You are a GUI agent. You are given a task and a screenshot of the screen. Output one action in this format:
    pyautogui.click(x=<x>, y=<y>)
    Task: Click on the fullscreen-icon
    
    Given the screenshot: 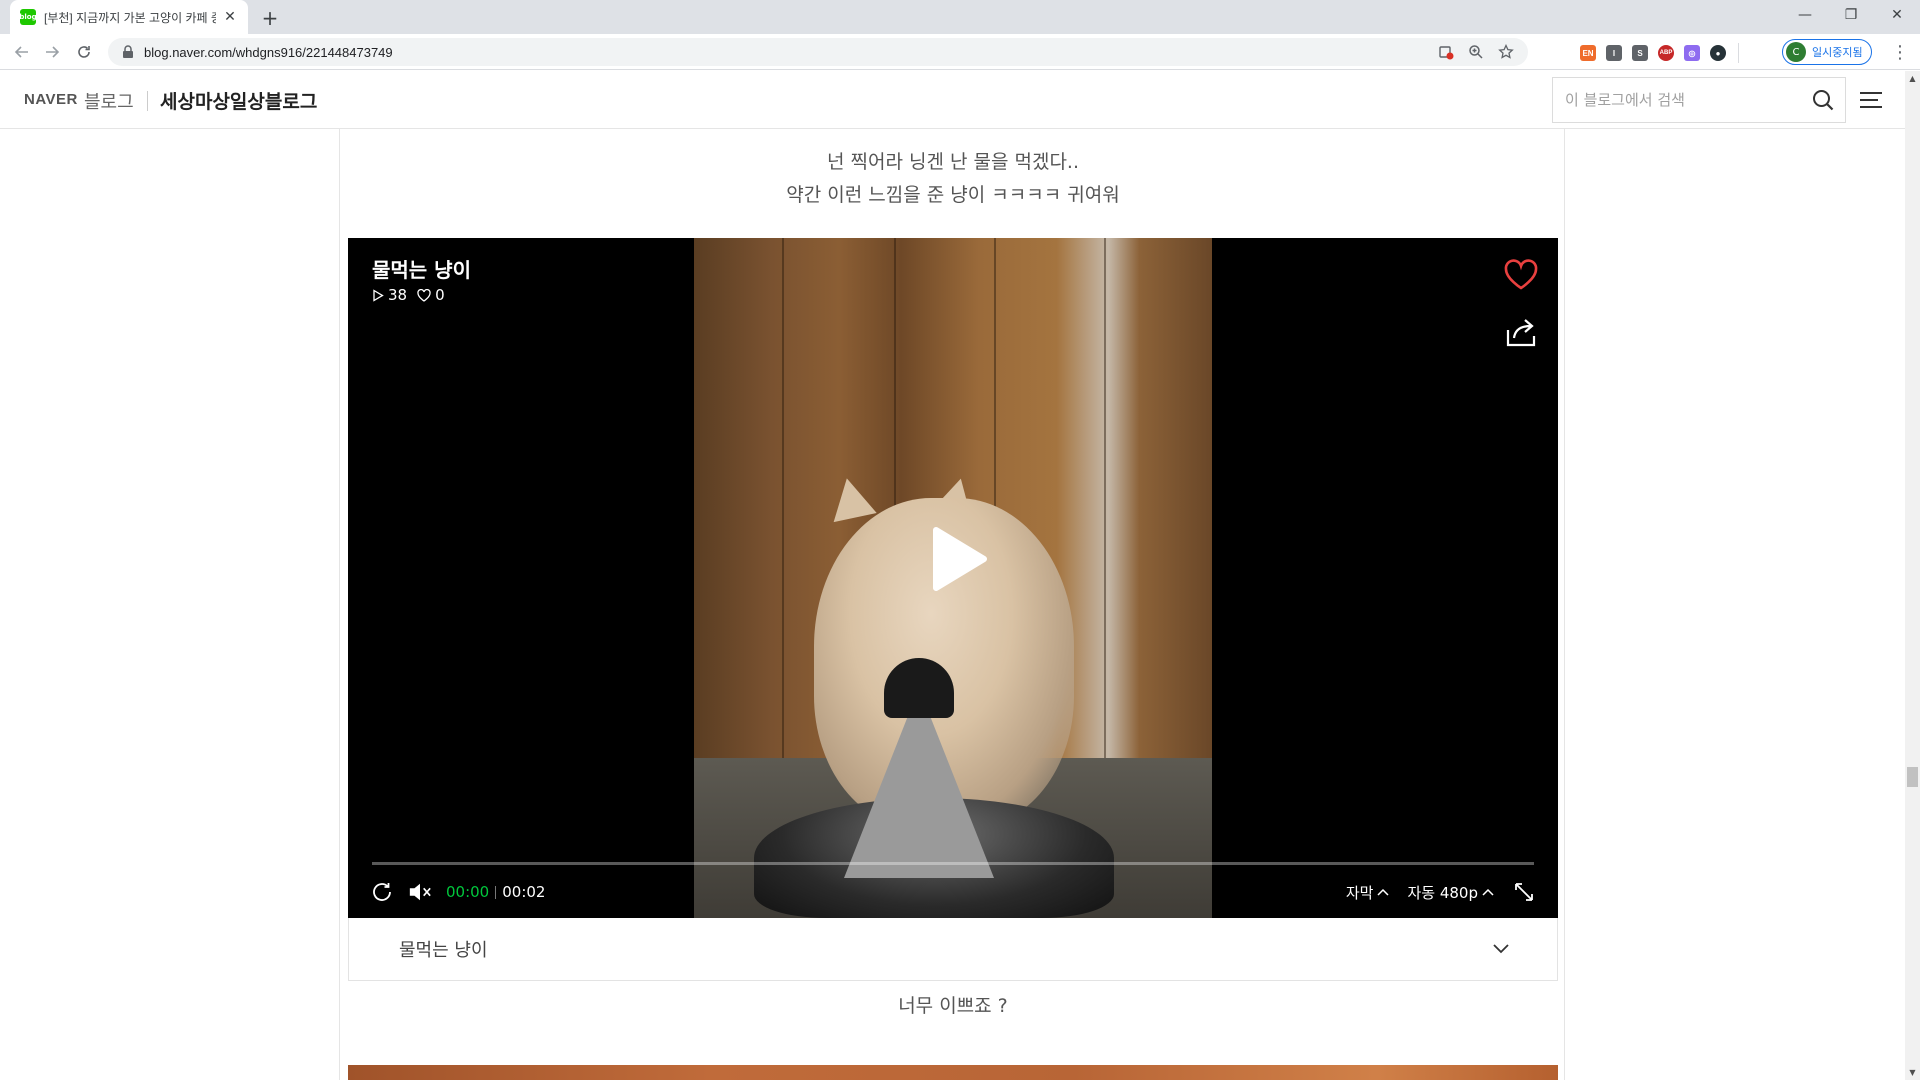 What is the action you would take?
    pyautogui.click(x=1524, y=892)
    